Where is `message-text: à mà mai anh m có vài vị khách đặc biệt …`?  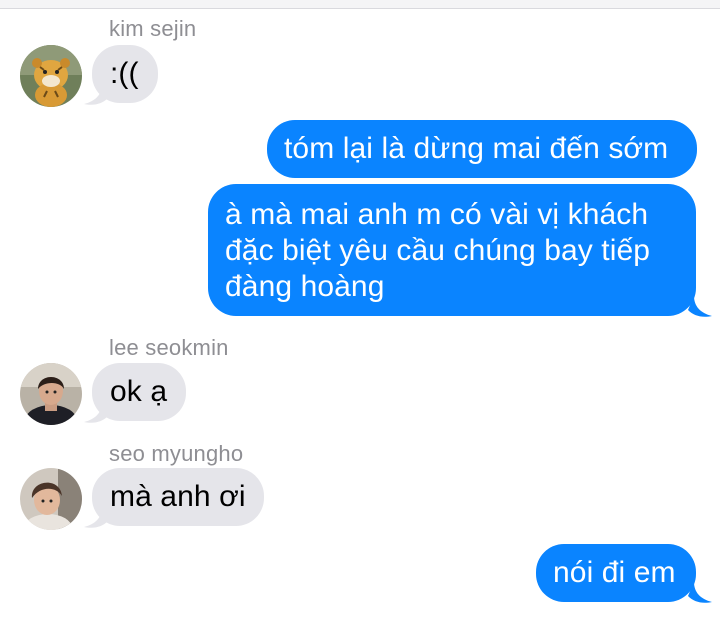 message-text: à mà mai anh m có vài vị khách đặc biệt … is located at coordinates (438, 250).